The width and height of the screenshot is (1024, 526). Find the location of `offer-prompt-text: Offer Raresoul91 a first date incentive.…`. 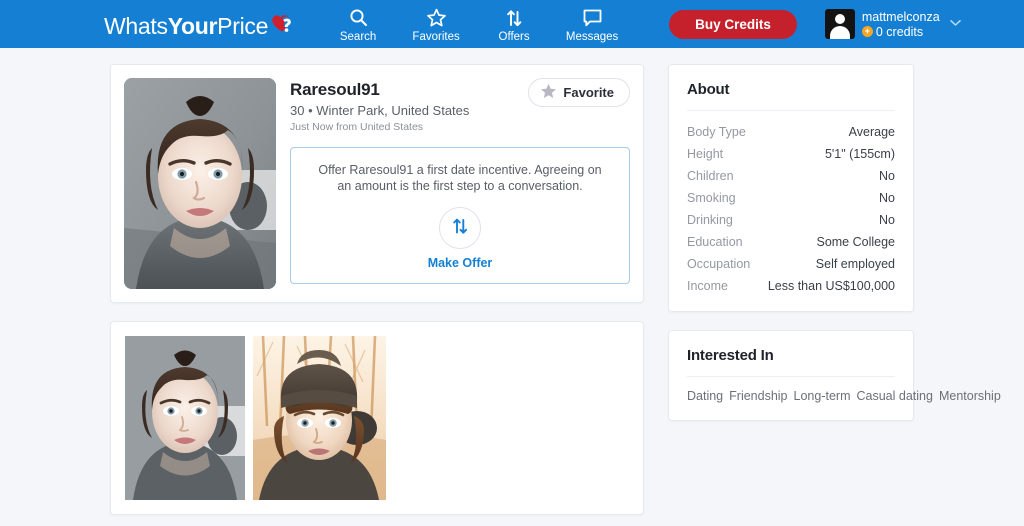

offer-prompt-text: Offer Raresoul91 a first date incentive.… is located at coordinates (460, 178).